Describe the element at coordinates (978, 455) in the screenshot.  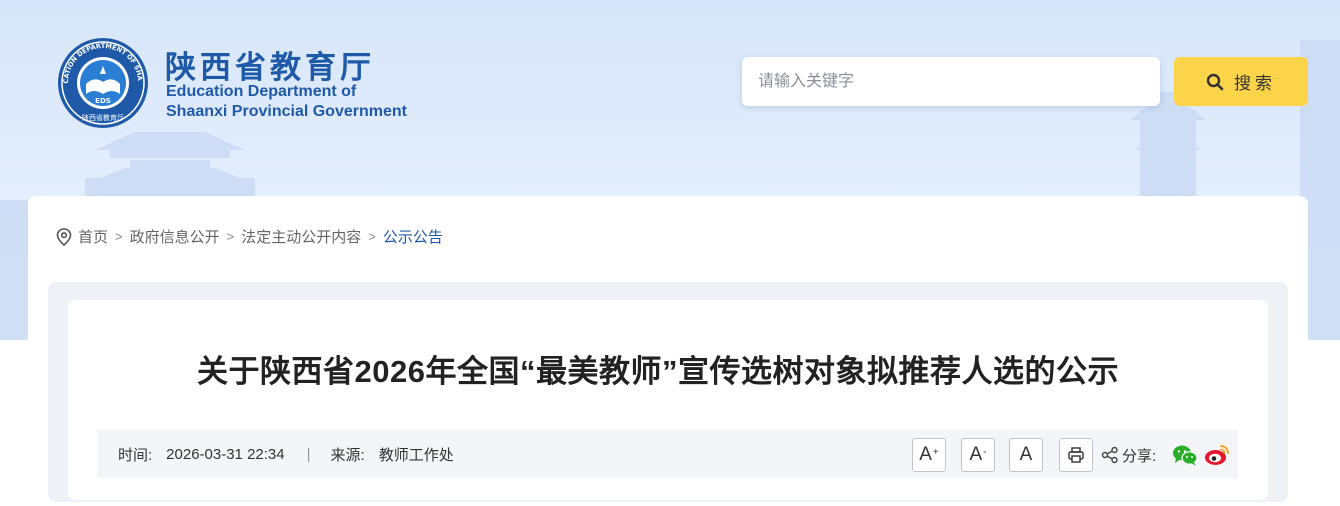
I see `font-decrease-button: A-` at that location.